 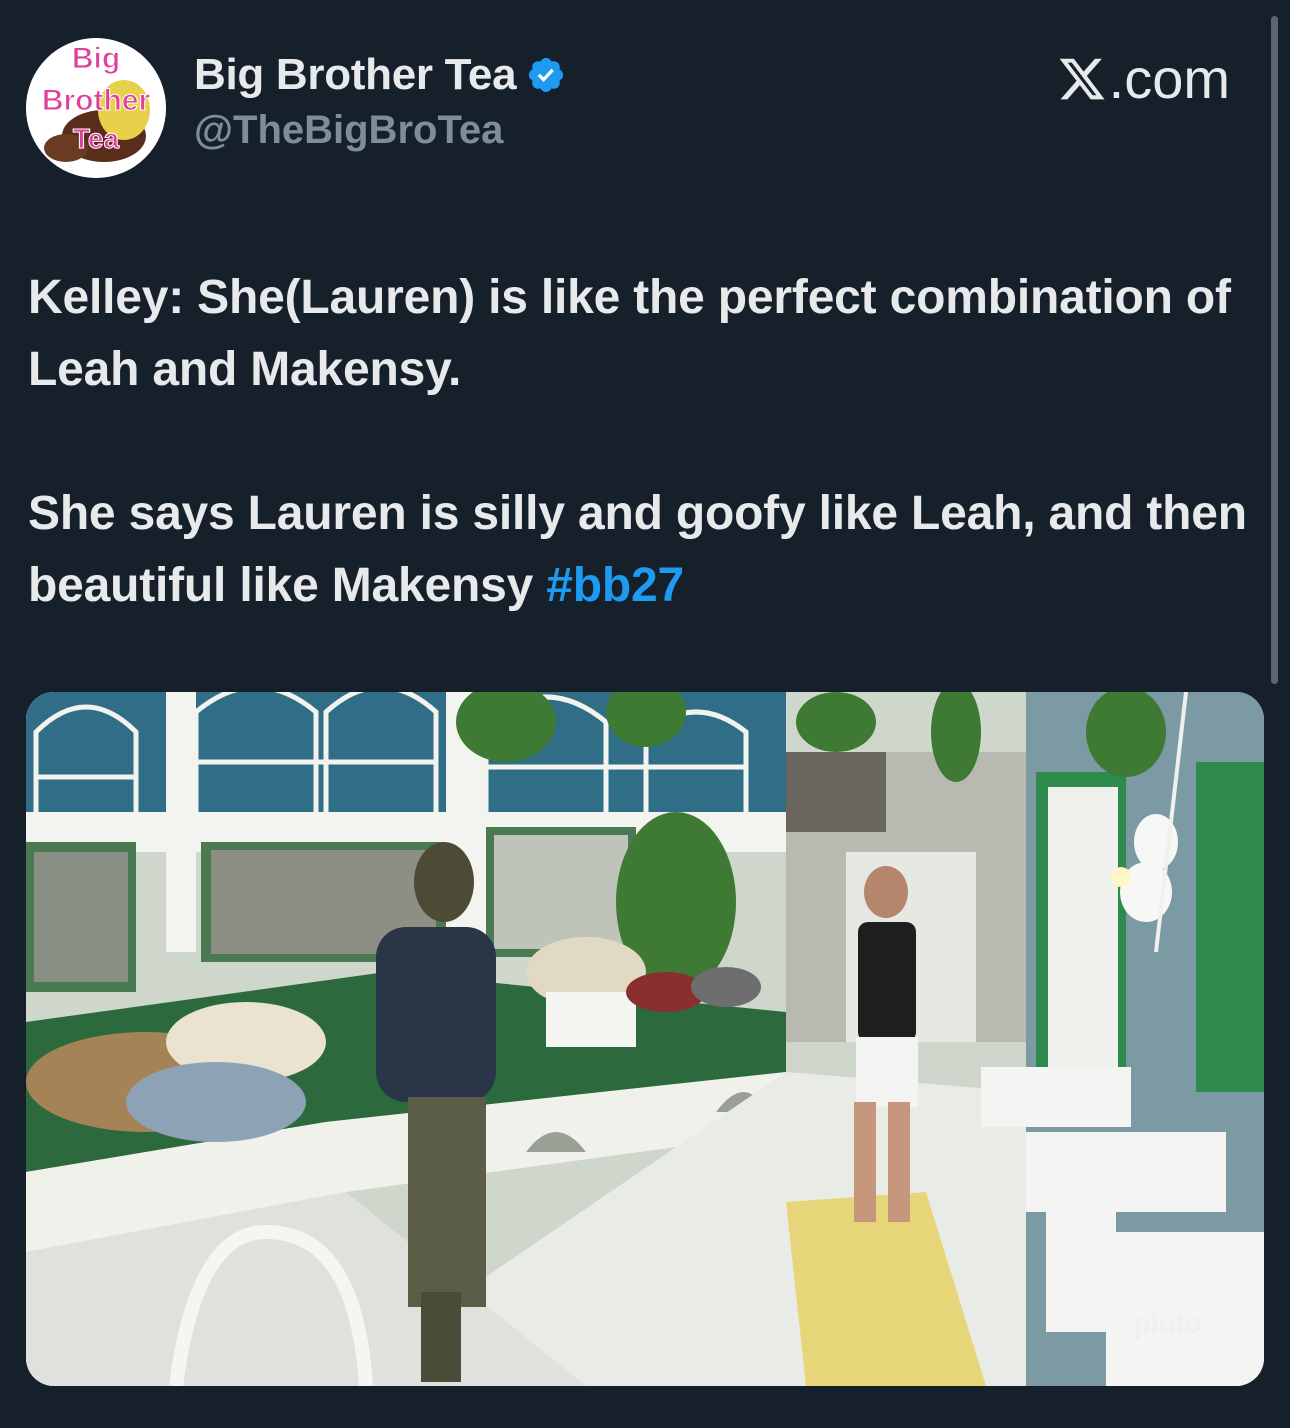 What do you see at coordinates (380, 101) in the screenshot?
I see `author-names: Big Brother Tea @TheBigBroTea` at bounding box center [380, 101].